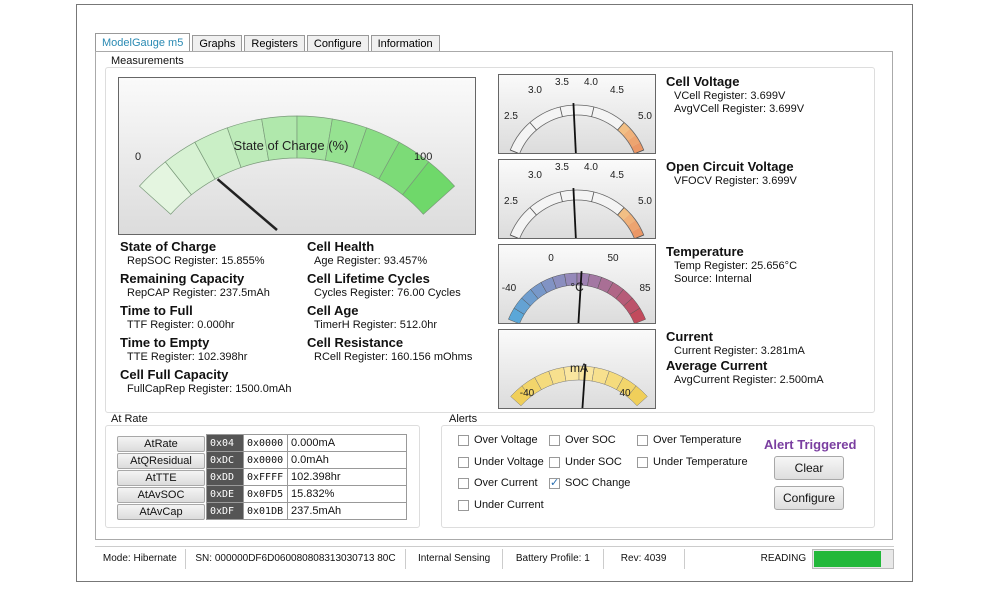  Describe the element at coordinates (143, 43) in the screenshot. I see `tab-modelgauge: ModelGauge m5` at that location.